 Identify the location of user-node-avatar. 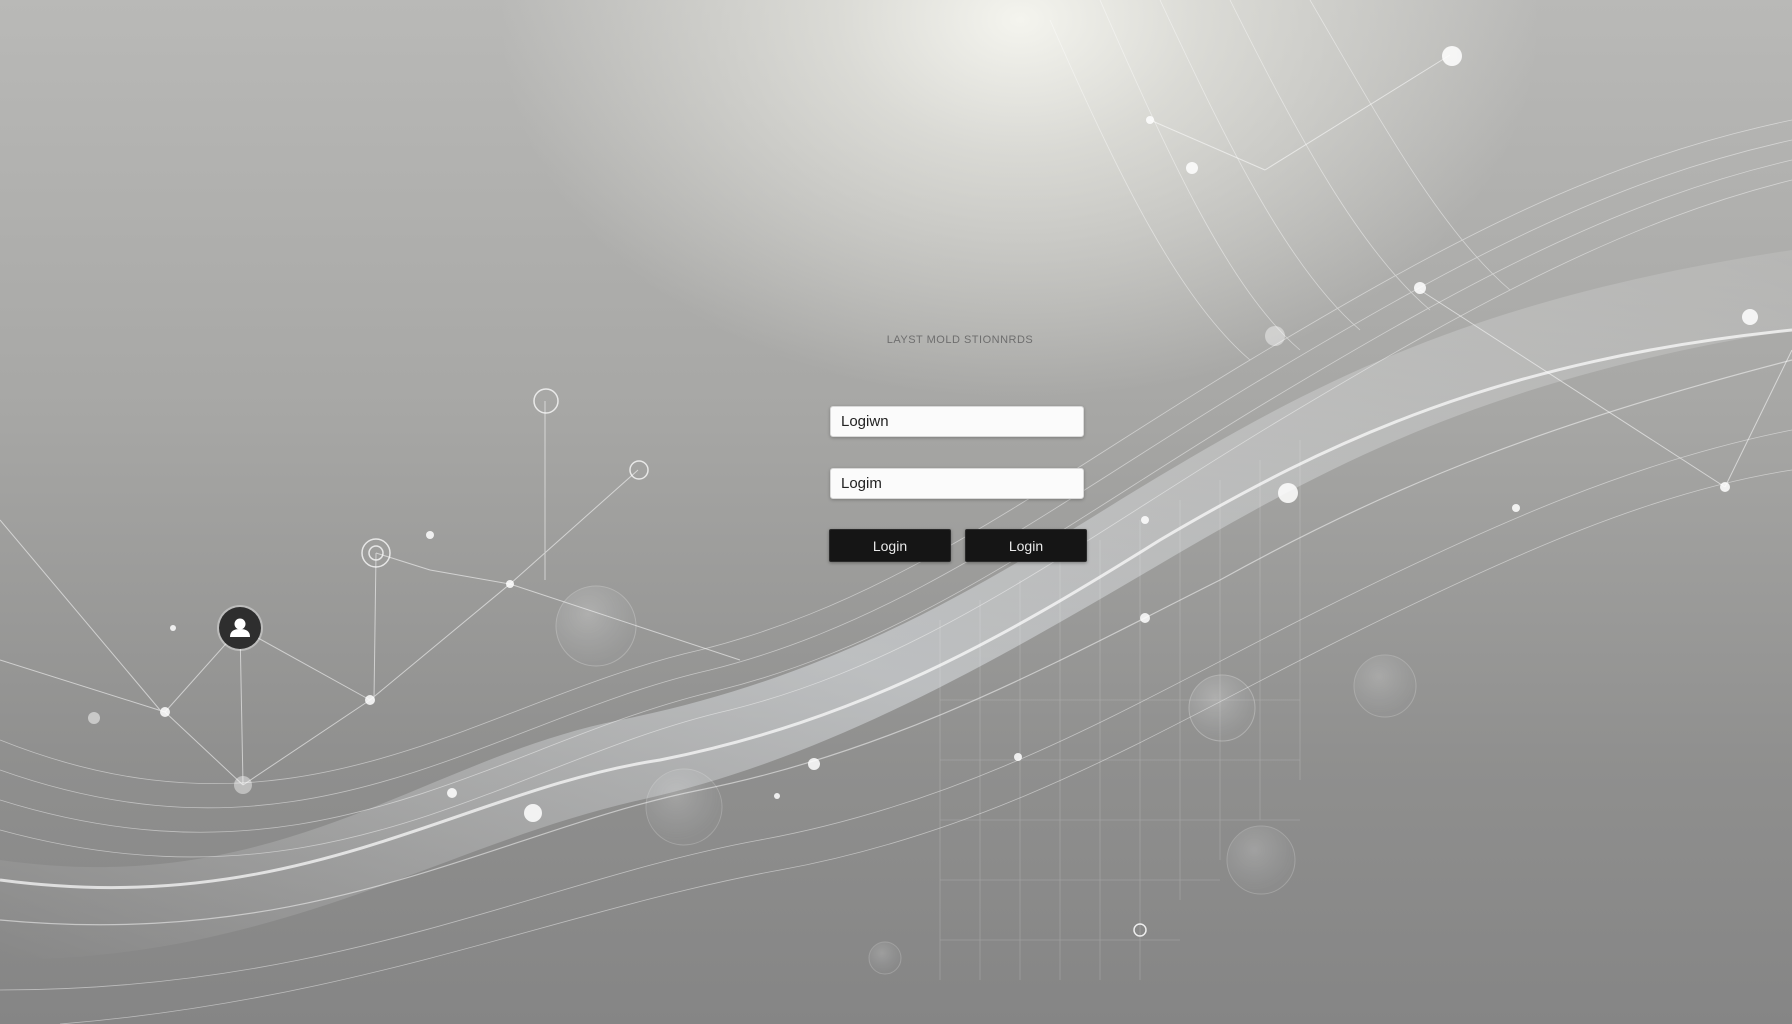
(240, 628).